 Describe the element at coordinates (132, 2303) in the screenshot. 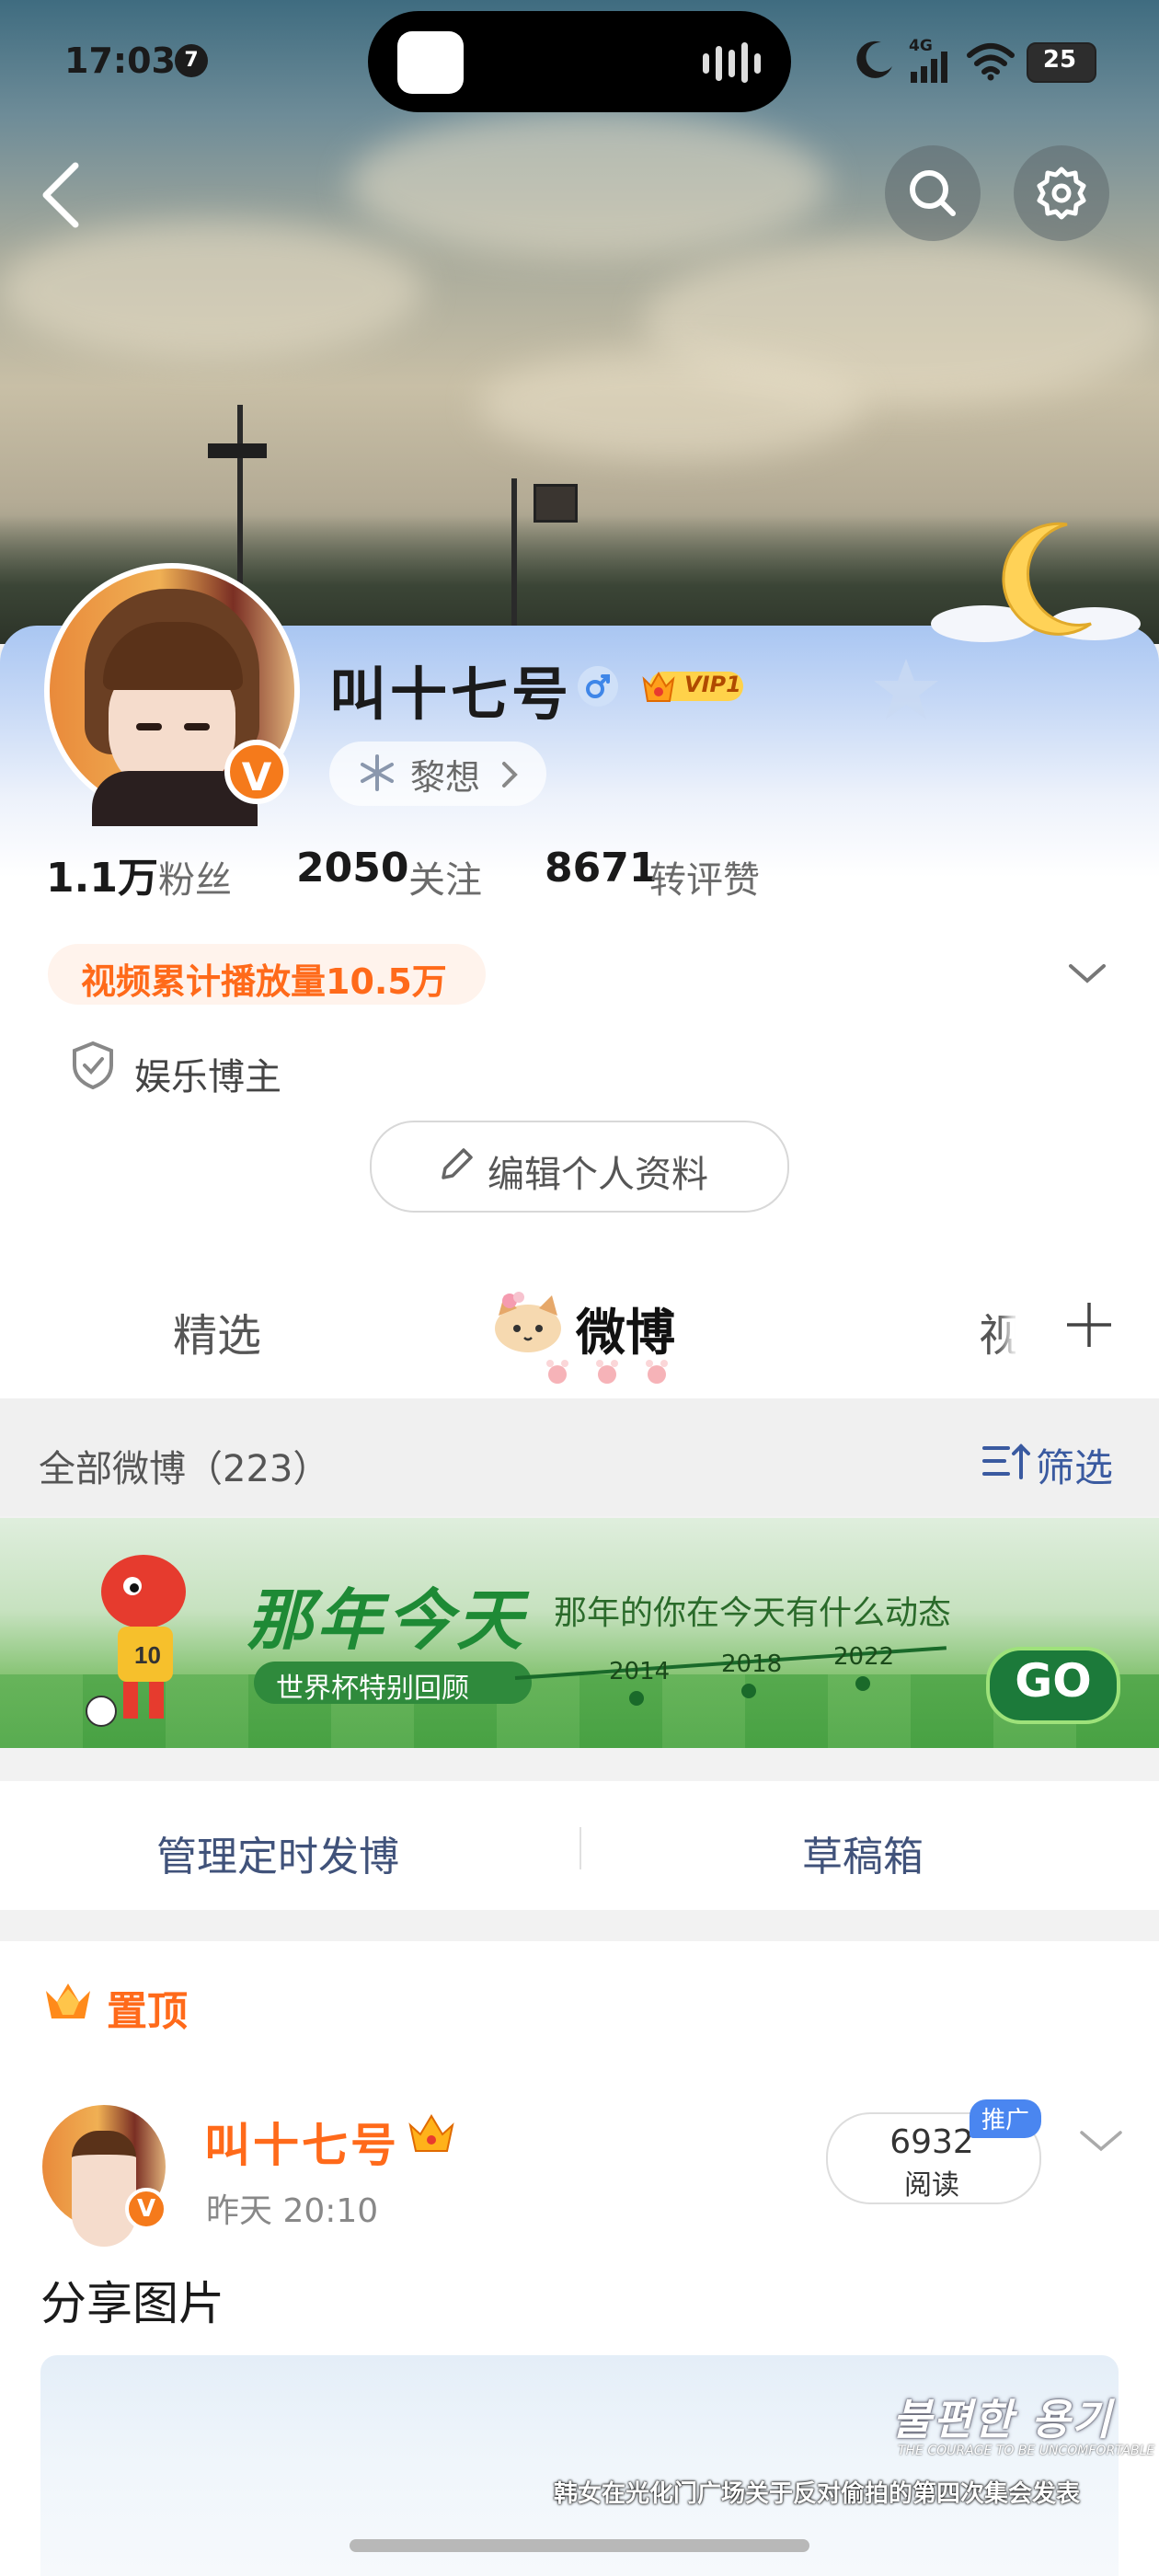

I see `post-text: 分享图片` at that location.